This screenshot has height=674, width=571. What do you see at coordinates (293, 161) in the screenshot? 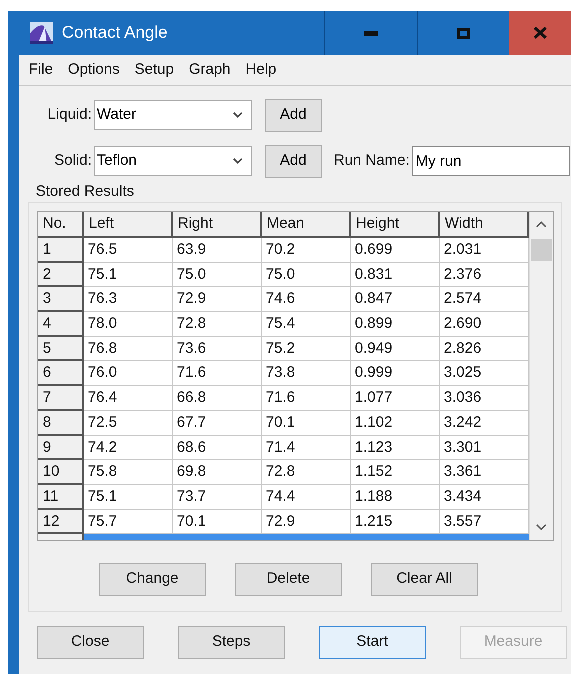
I see `add-solid-button: Add` at bounding box center [293, 161].